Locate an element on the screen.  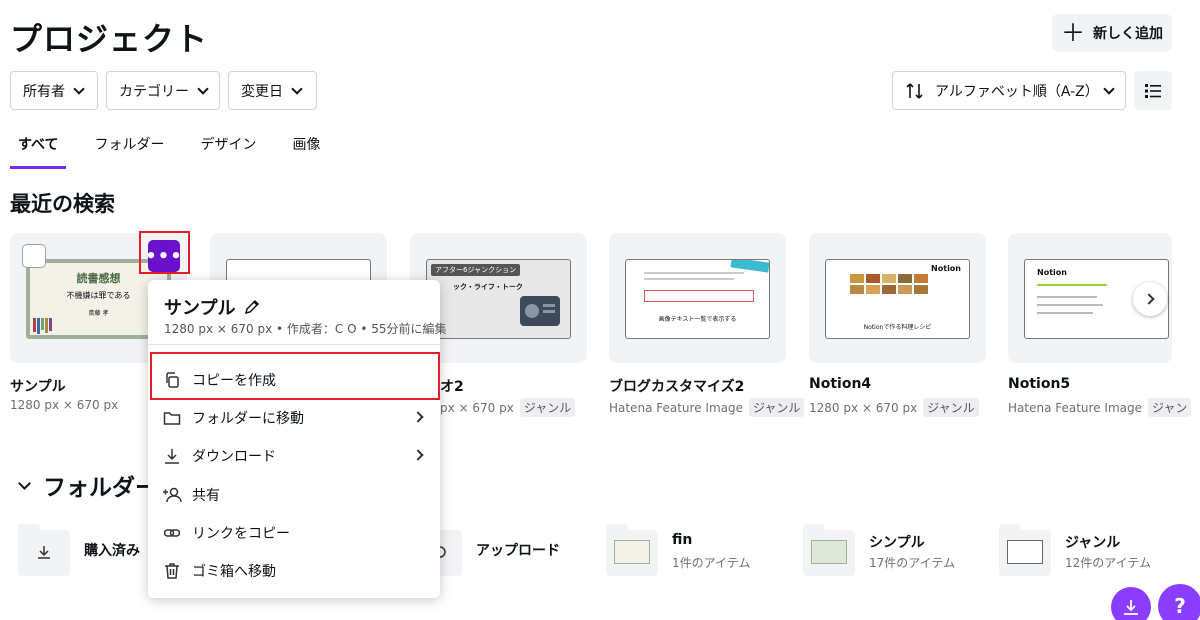
list-view-toggle is located at coordinates (1153, 90).